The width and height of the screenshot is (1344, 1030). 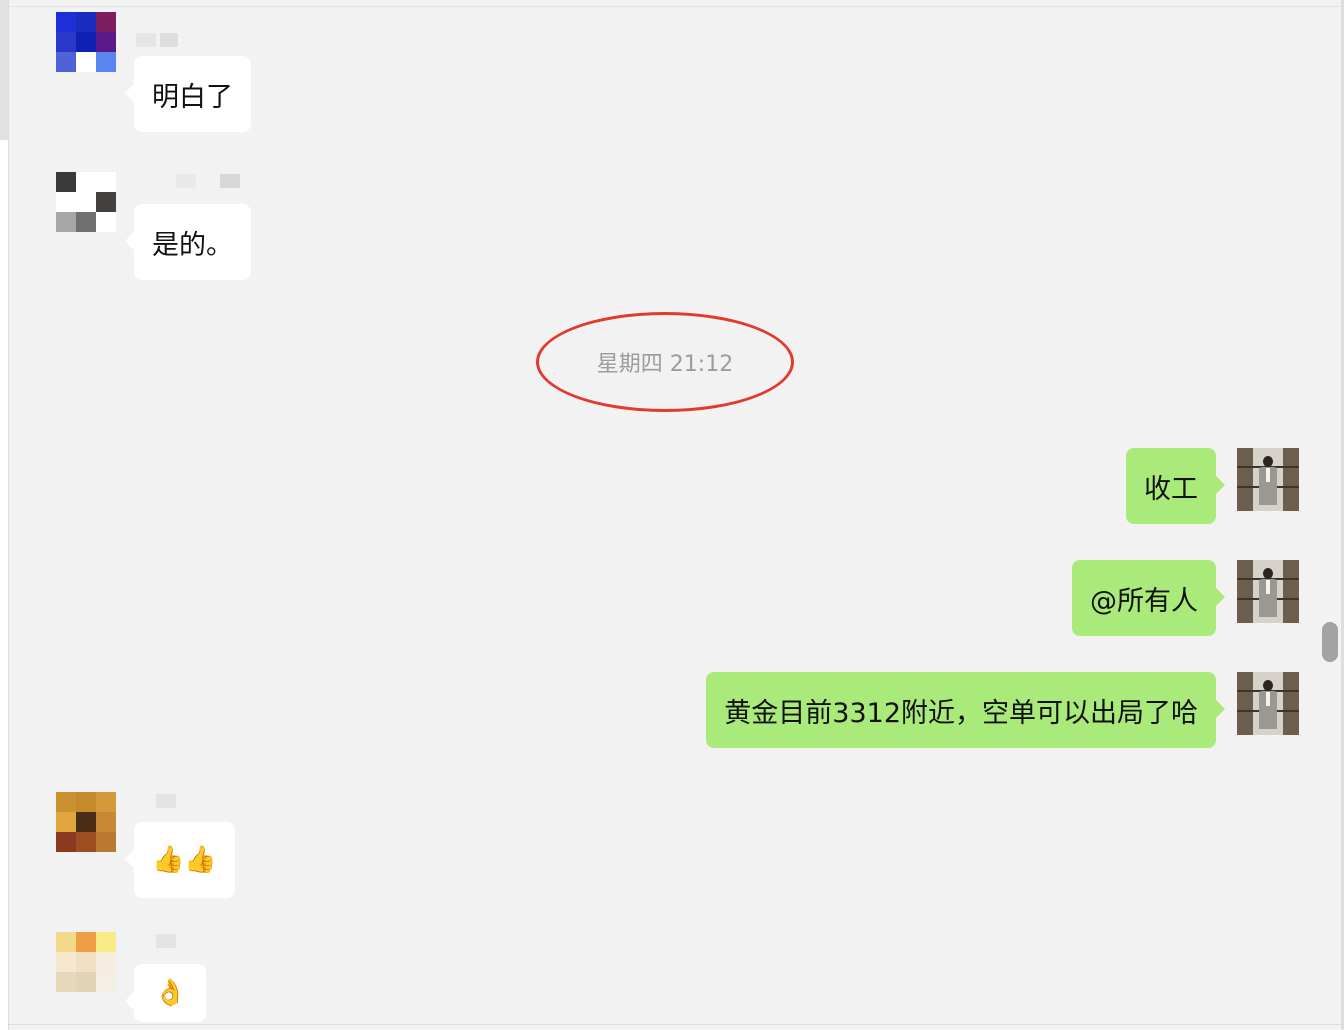 I want to click on message-bubble: 👍👍, so click(x=180, y=860).